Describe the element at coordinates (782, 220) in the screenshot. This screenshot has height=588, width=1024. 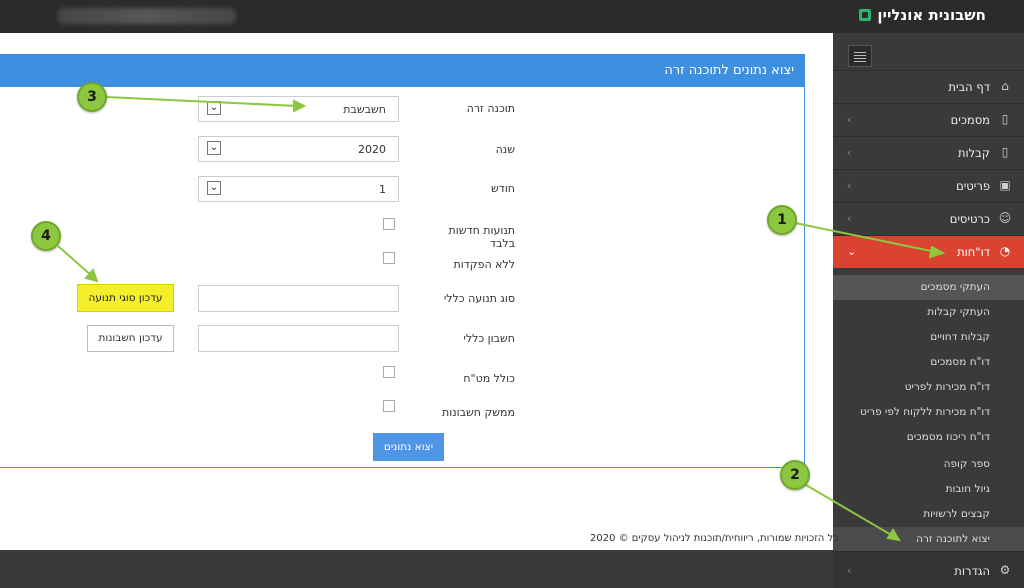
I see `annotation-marker-1: 1` at that location.